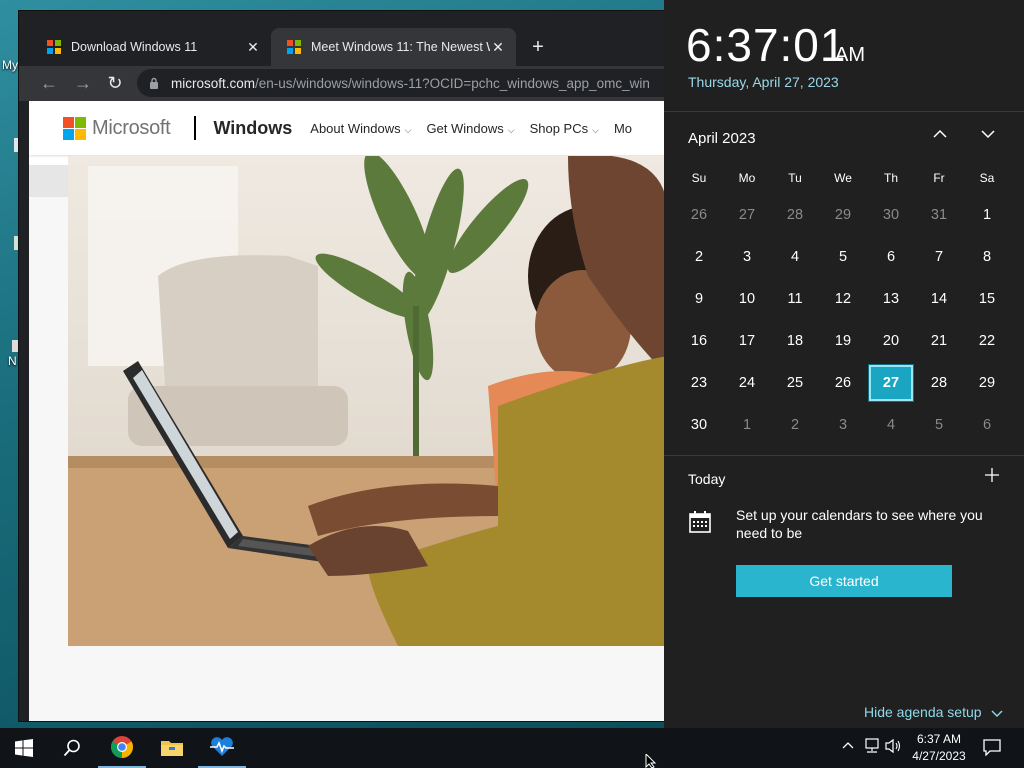 Image resolution: width=1024 pixels, height=768 pixels. I want to click on calendar-day: 13, so click(891, 299).